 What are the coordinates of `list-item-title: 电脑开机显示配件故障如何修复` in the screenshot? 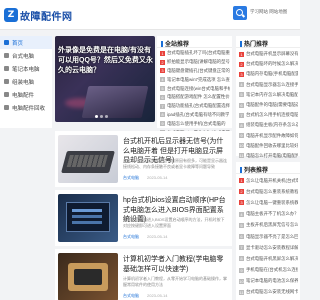 It's located at (272, 136).